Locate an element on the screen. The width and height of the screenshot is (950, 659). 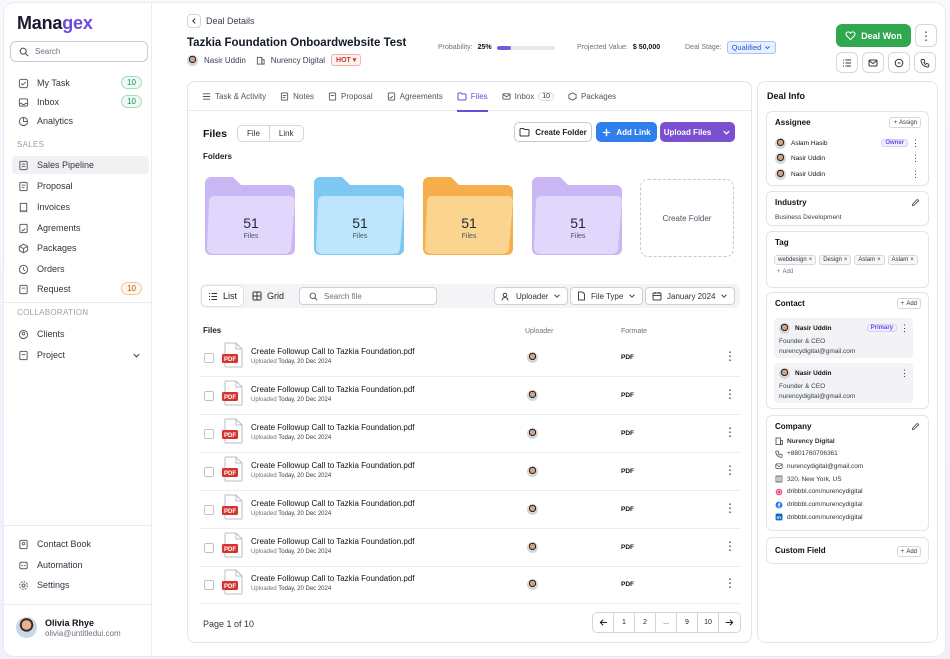
segment-file: File is located at coordinates (254, 133).